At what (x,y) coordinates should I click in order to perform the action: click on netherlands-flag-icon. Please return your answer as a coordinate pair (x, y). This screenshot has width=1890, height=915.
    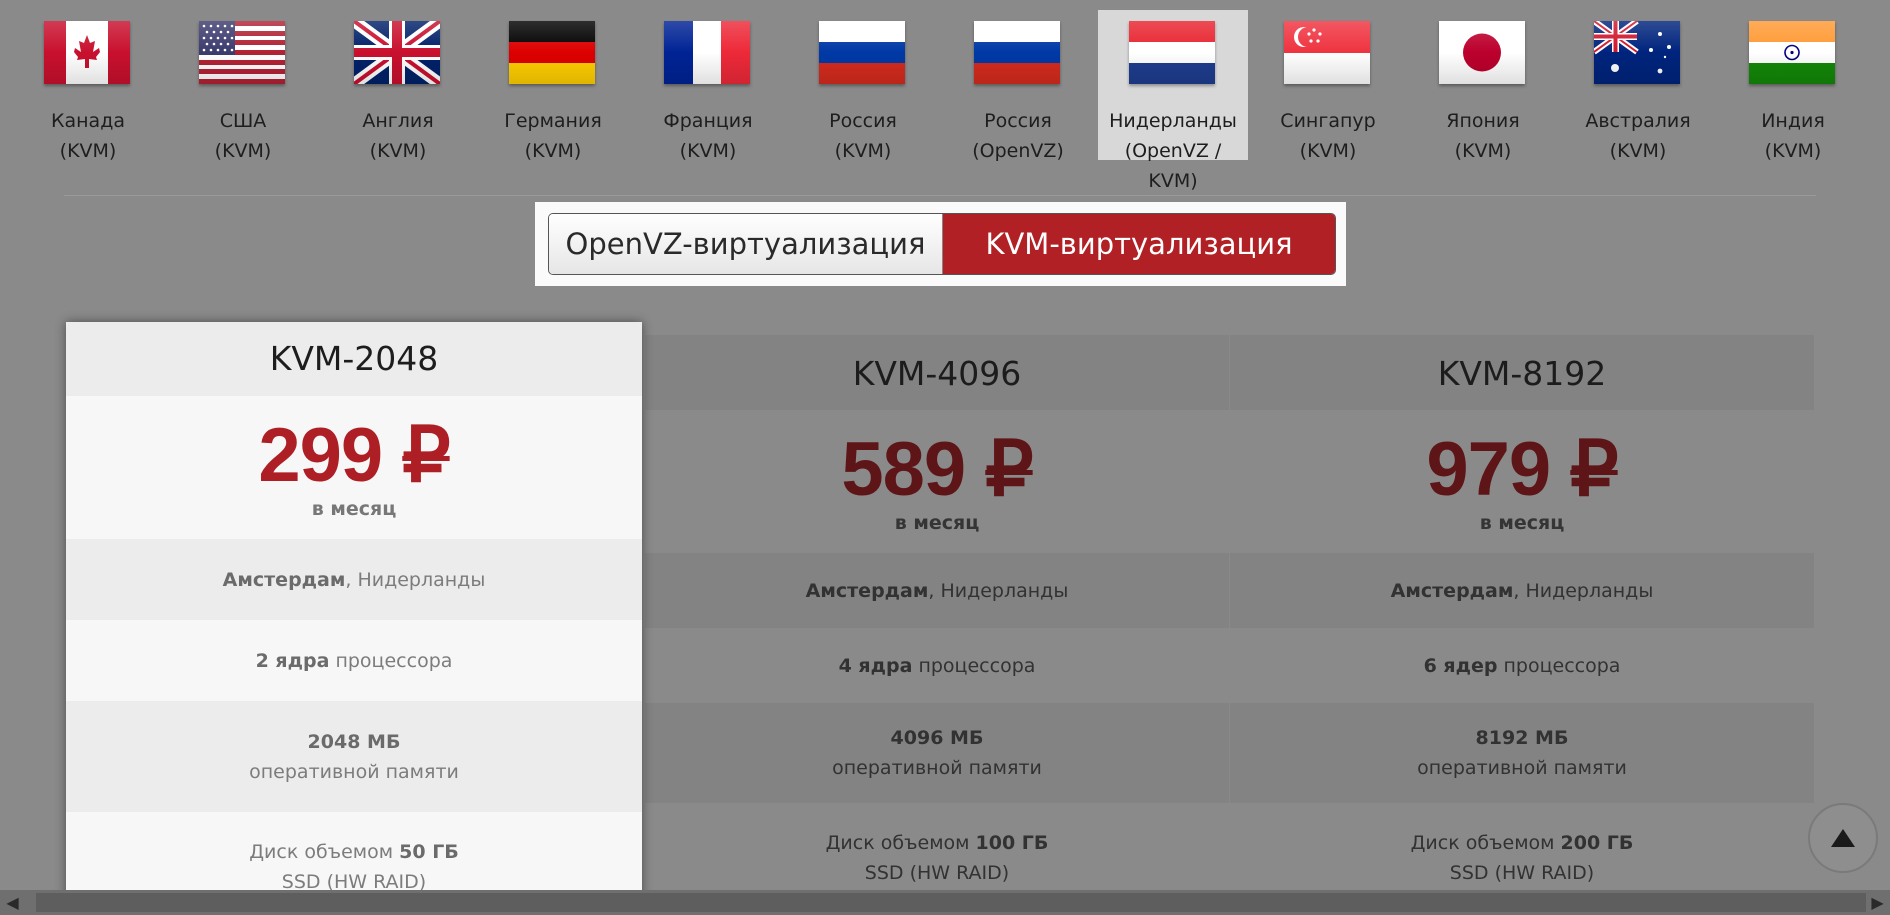
    Looking at the image, I should click on (1172, 52).